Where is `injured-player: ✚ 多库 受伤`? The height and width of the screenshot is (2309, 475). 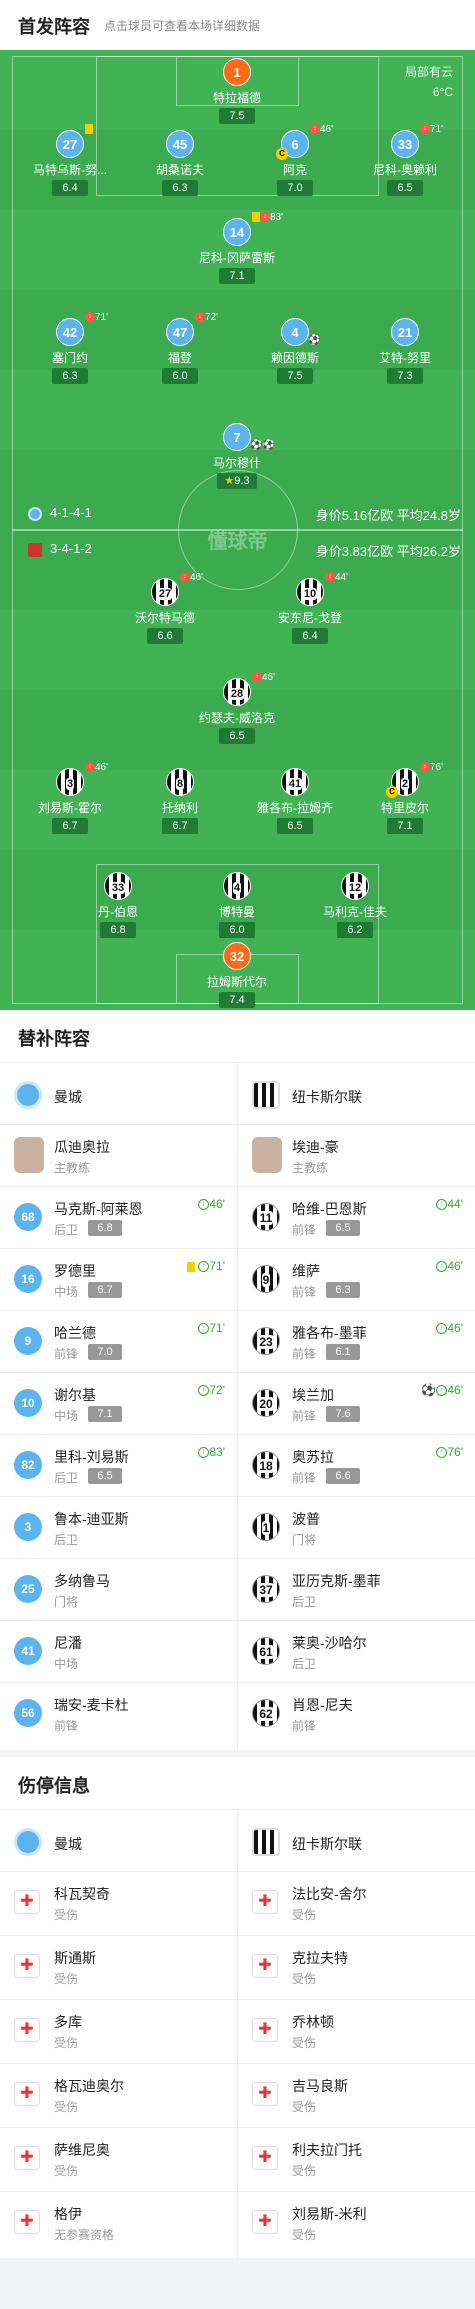 injured-player: ✚ 多库 受伤 is located at coordinates (118, 2031).